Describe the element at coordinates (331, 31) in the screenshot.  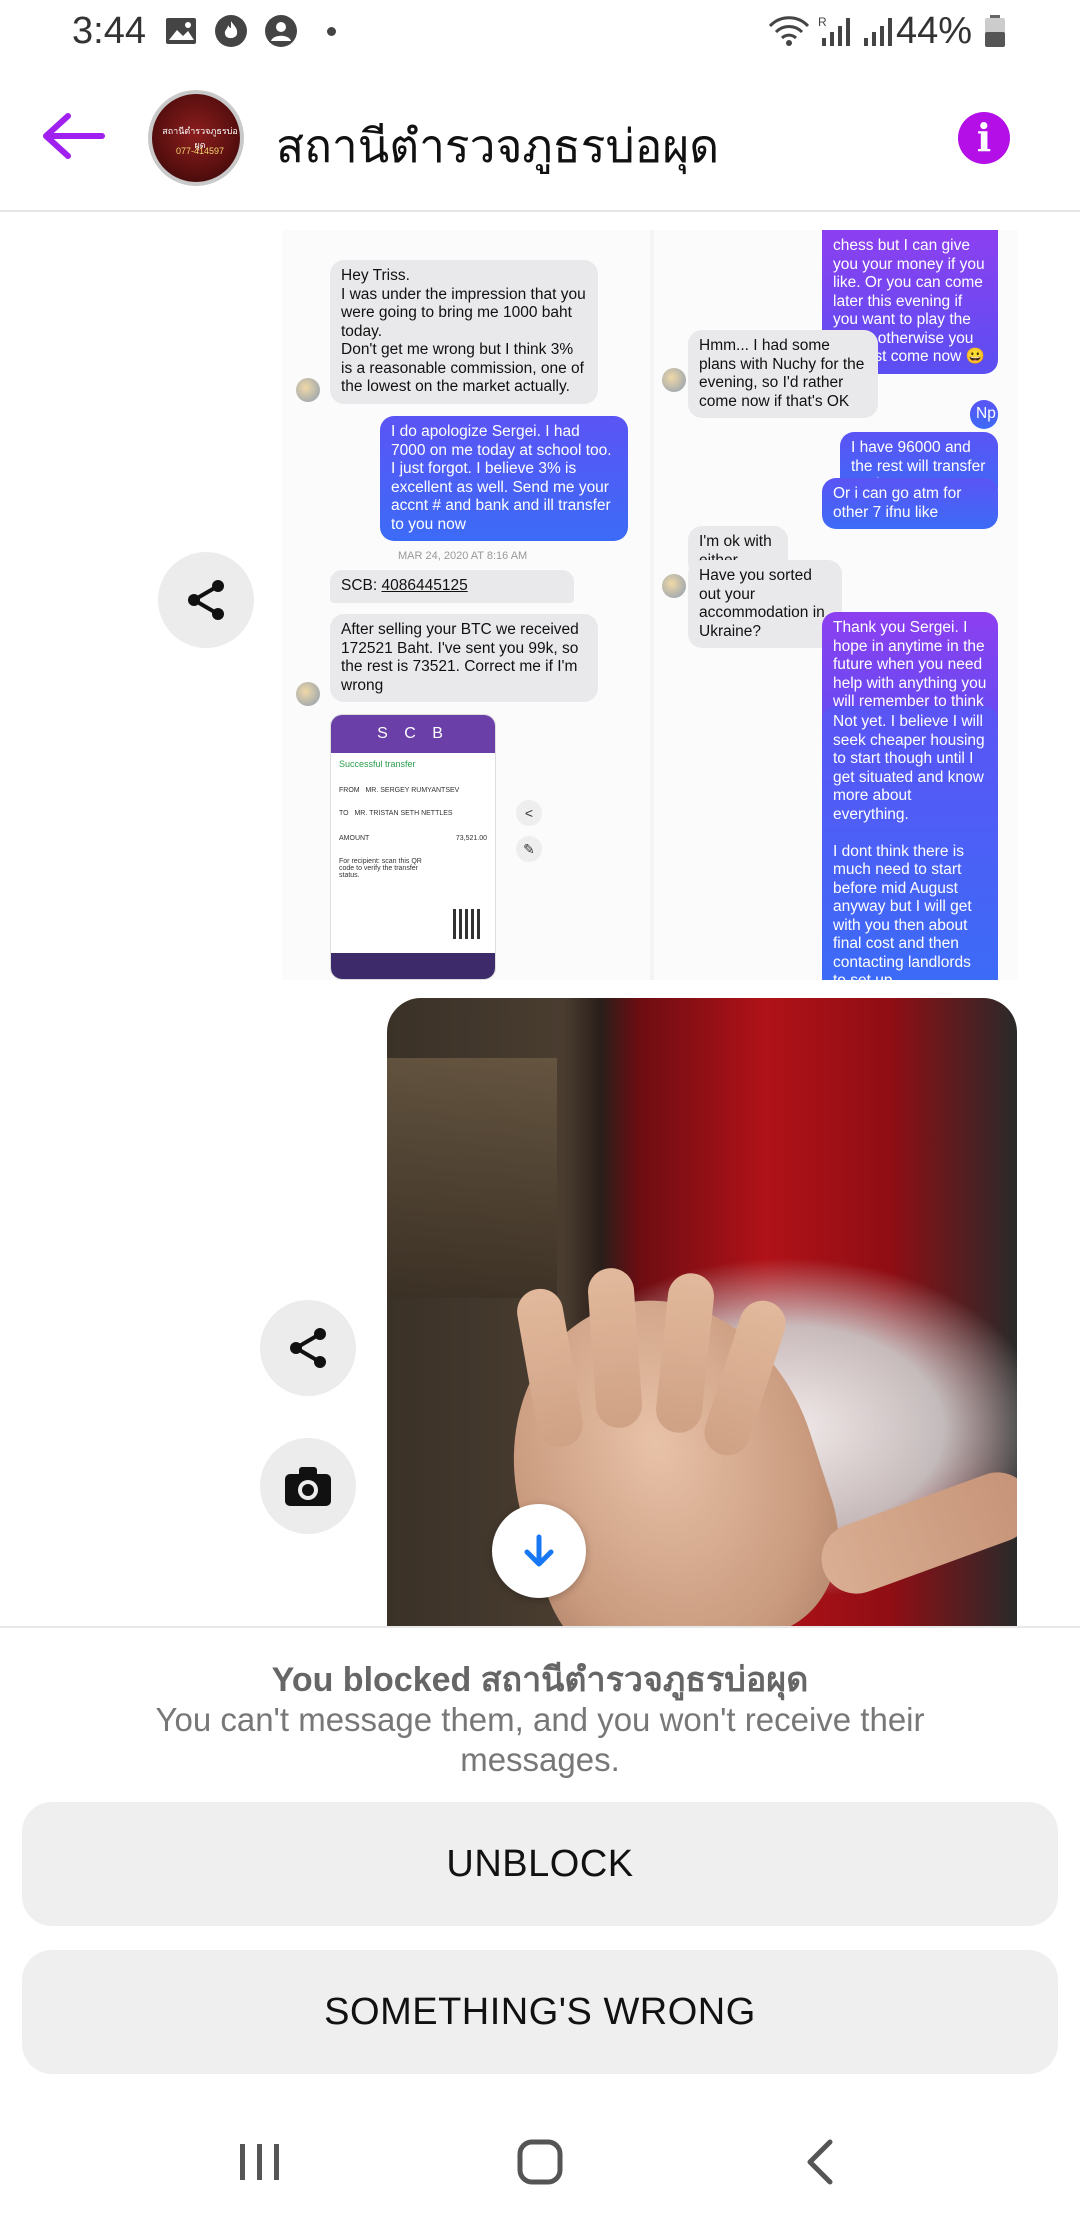
I see `notification-dot-icon` at that location.